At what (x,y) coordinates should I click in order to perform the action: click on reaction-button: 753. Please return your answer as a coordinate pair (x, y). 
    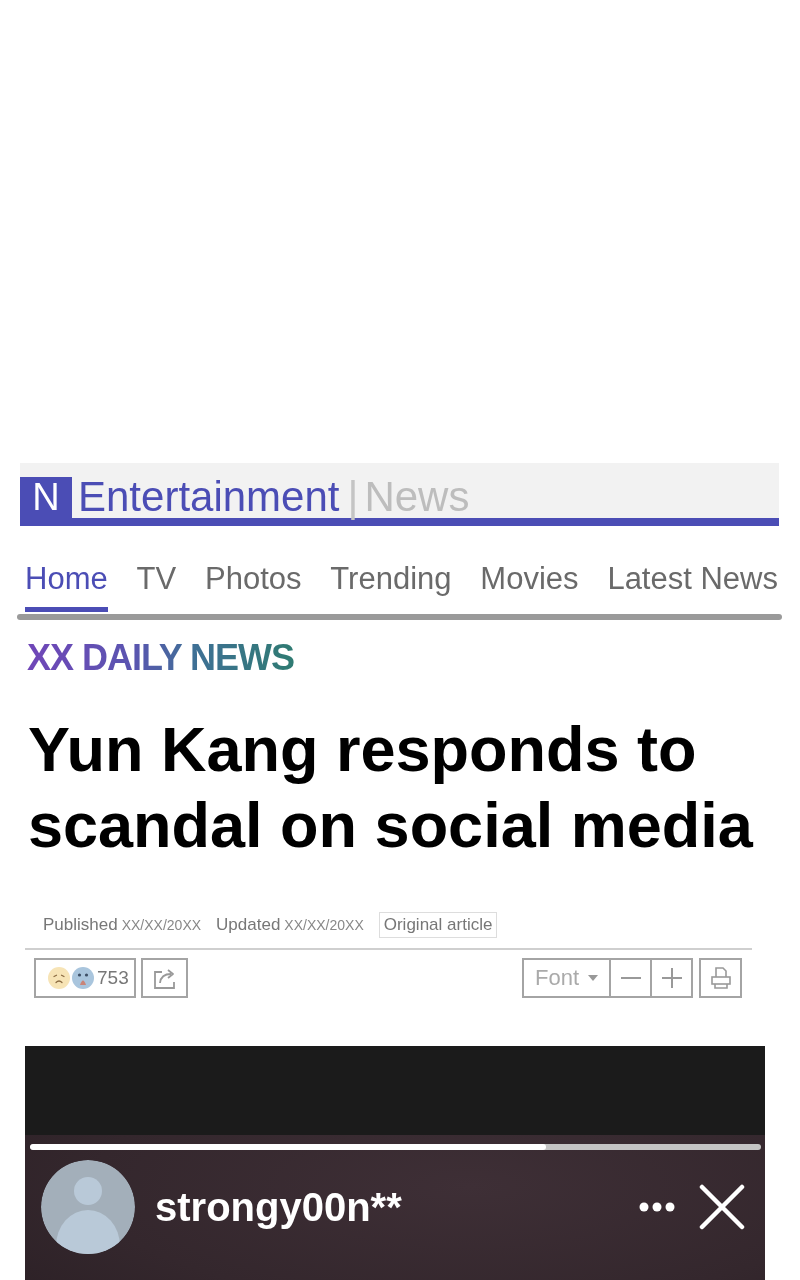
    Looking at the image, I should click on (85, 978).